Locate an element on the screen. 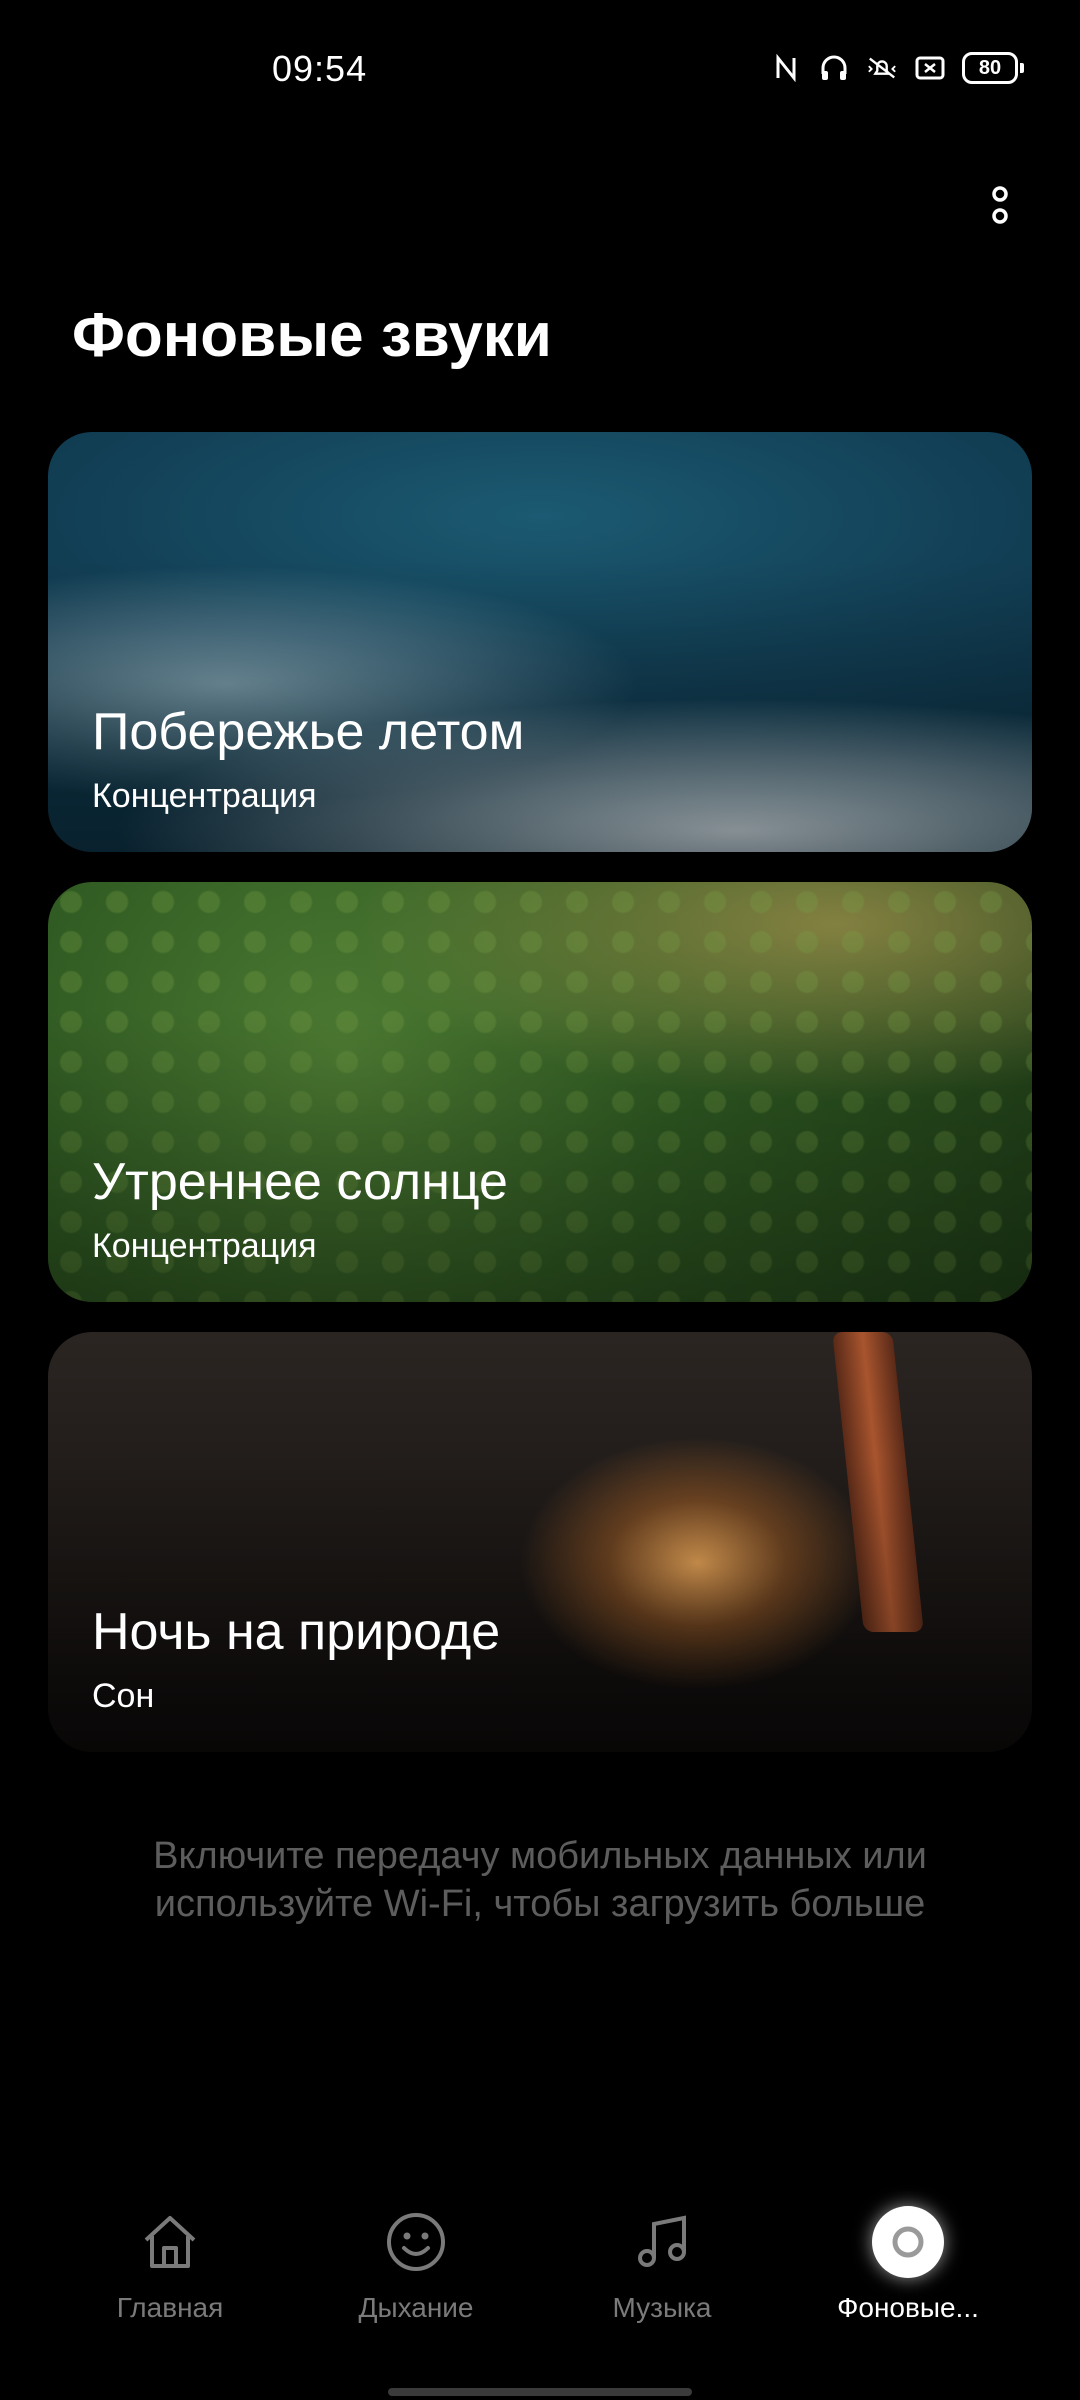  smile-icon is located at coordinates (416, 2242).